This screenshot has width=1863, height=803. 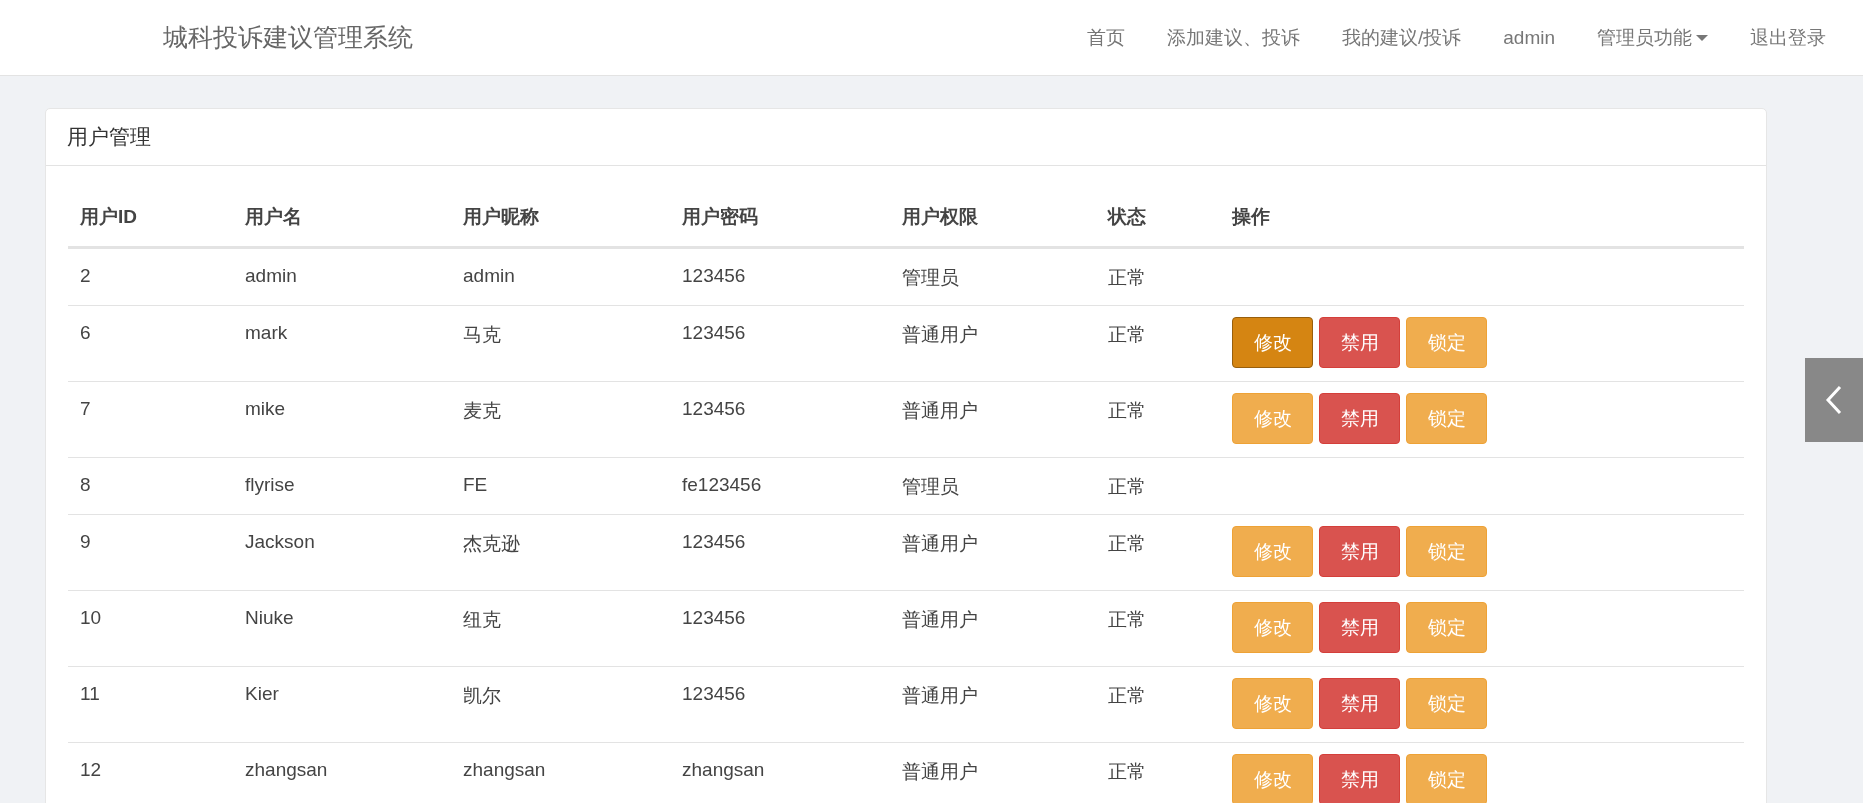 I want to click on table-cell-text: 9, so click(x=85, y=541).